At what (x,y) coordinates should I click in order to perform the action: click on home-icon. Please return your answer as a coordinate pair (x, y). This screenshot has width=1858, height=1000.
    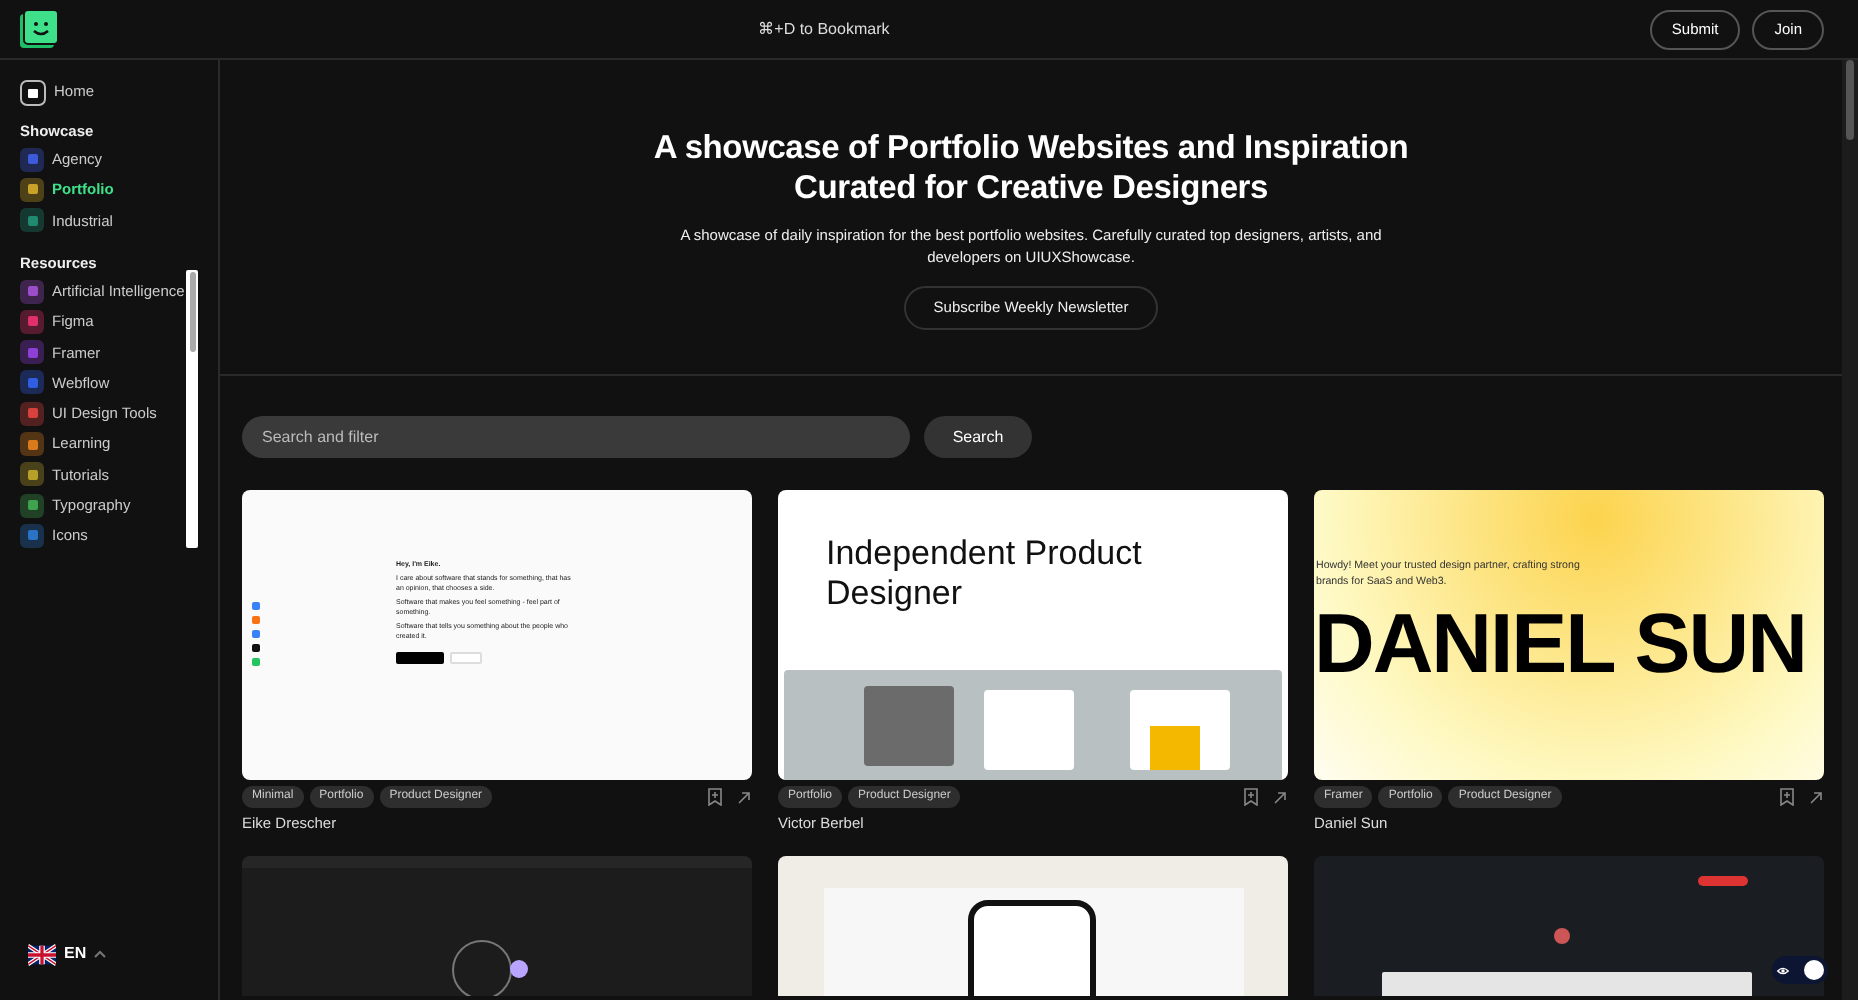
    Looking at the image, I should click on (33, 92).